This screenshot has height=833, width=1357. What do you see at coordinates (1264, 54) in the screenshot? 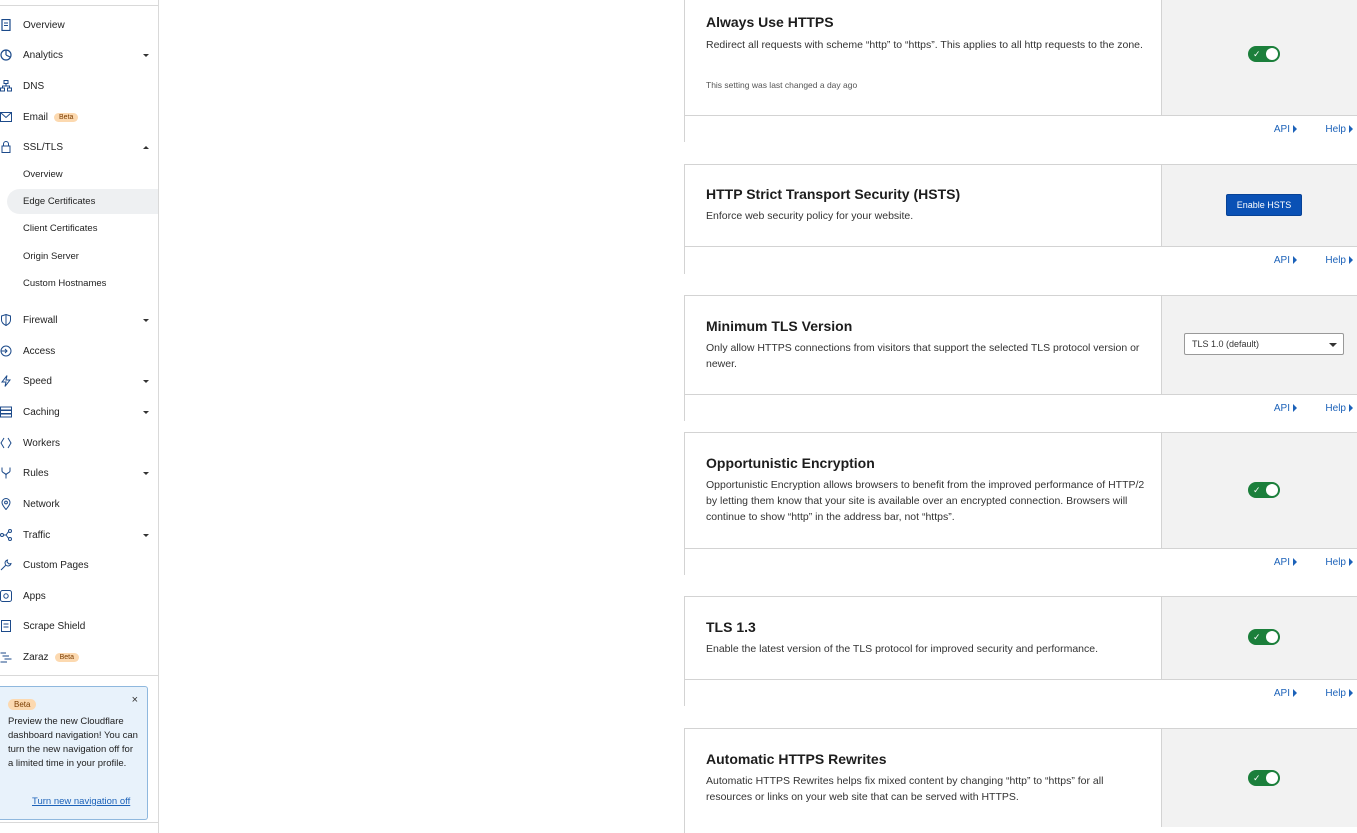
I see `always-use-https-toggle: ✓` at bounding box center [1264, 54].